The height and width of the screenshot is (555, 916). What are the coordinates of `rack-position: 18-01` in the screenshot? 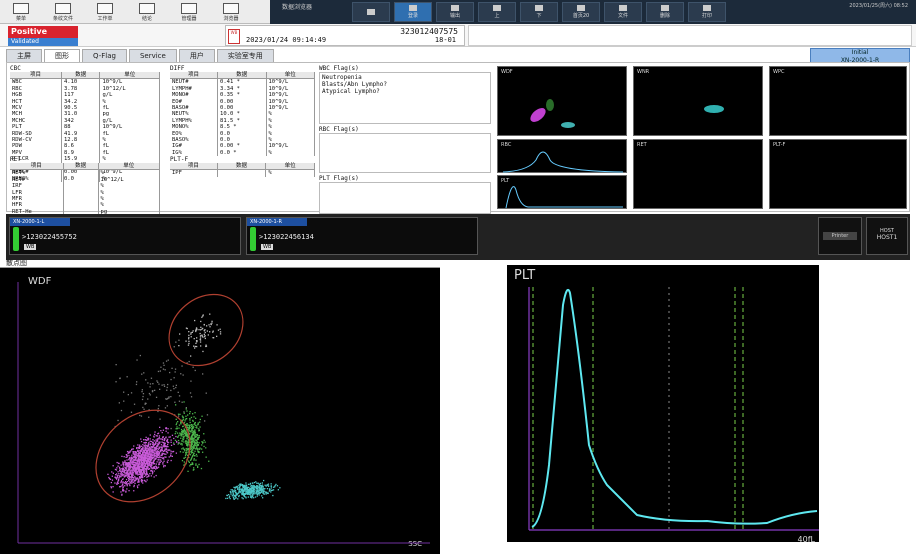 It's located at (445, 40).